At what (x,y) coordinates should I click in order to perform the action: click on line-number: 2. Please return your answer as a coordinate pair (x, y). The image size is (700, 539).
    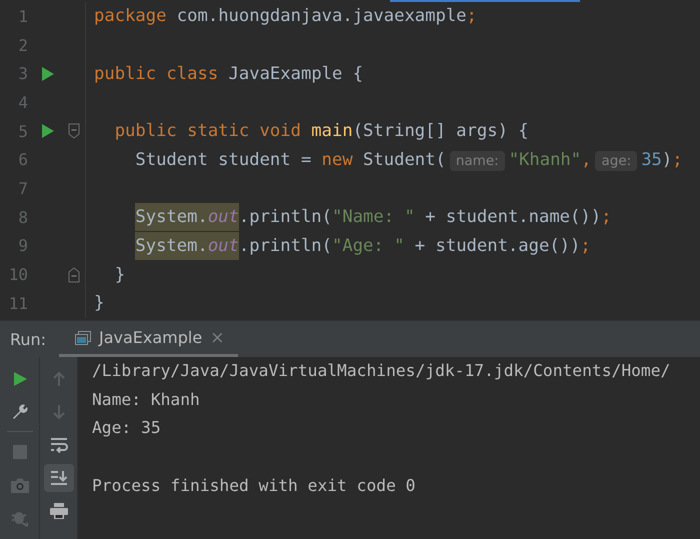
    Looking at the image, I should click on (22, 45).